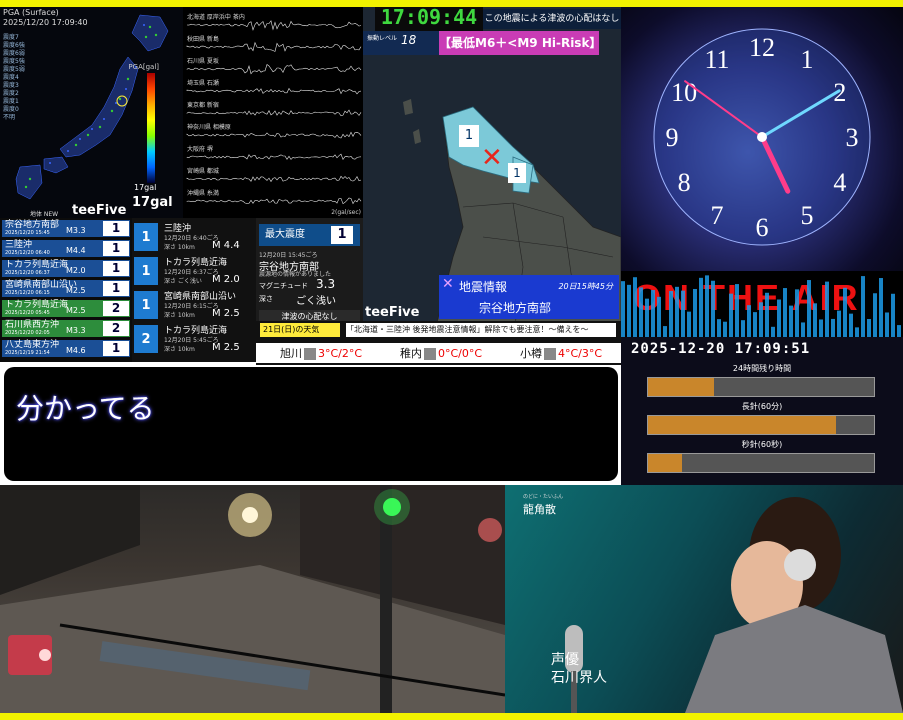 This screenshot has height=720, width=903. What do you see at coordinates (311, 424) in the screenshot?
I see `subtitle-inner: 分かってる` at bounding box center [311, 424].